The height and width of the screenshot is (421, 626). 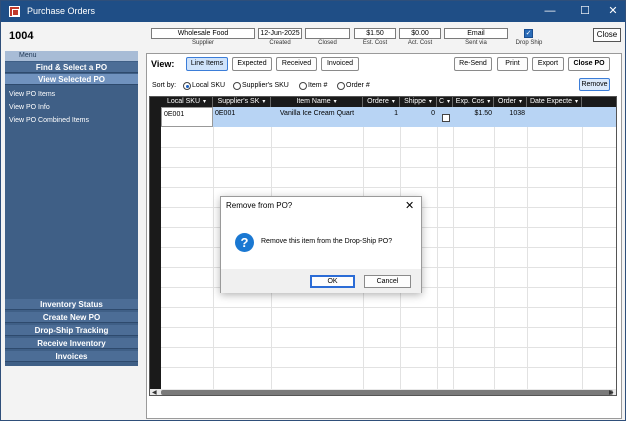 I want to click on col-header-label: Shippe, so click(x=415, y=101).